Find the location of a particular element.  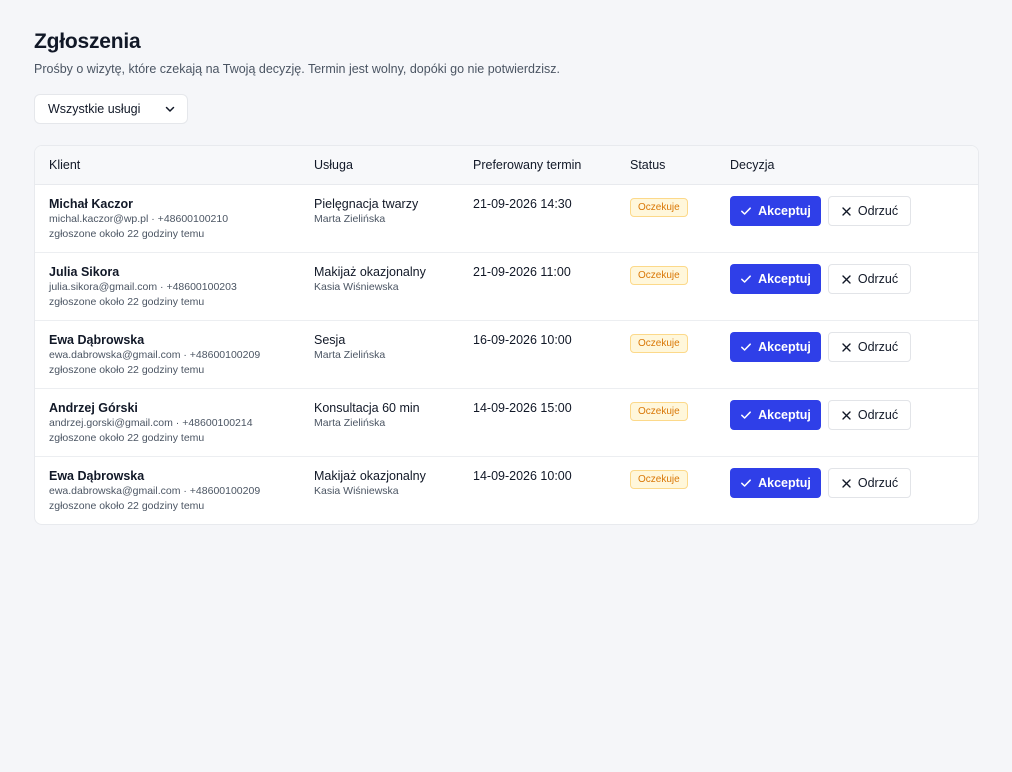

service-name: Konsultacja 60 min is located at coordinates (367, 408).